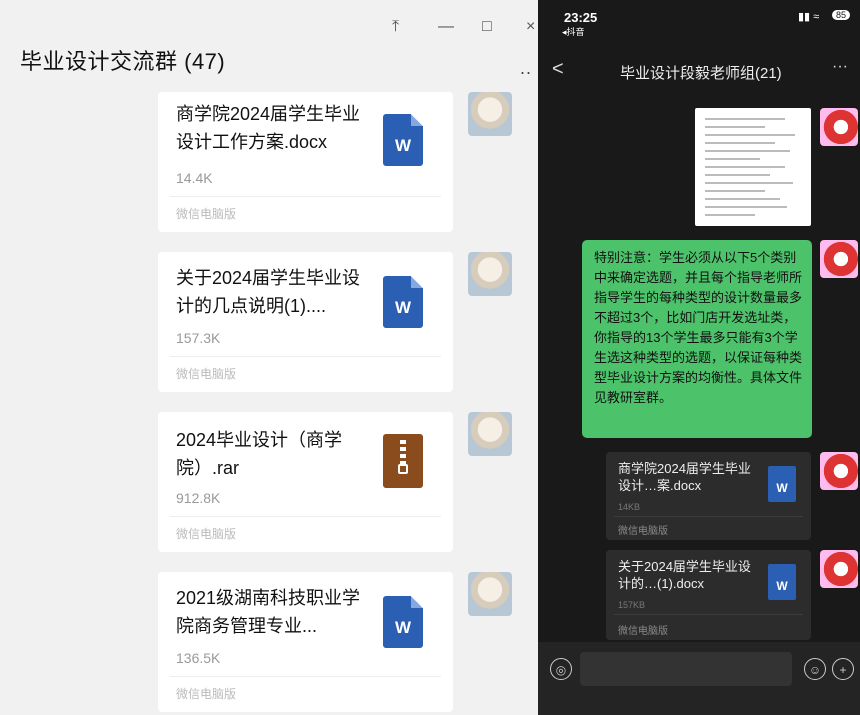 This screenshot has width=860, height=715. I want to click on status-back-app: ◂抖音, so click(573, 31).